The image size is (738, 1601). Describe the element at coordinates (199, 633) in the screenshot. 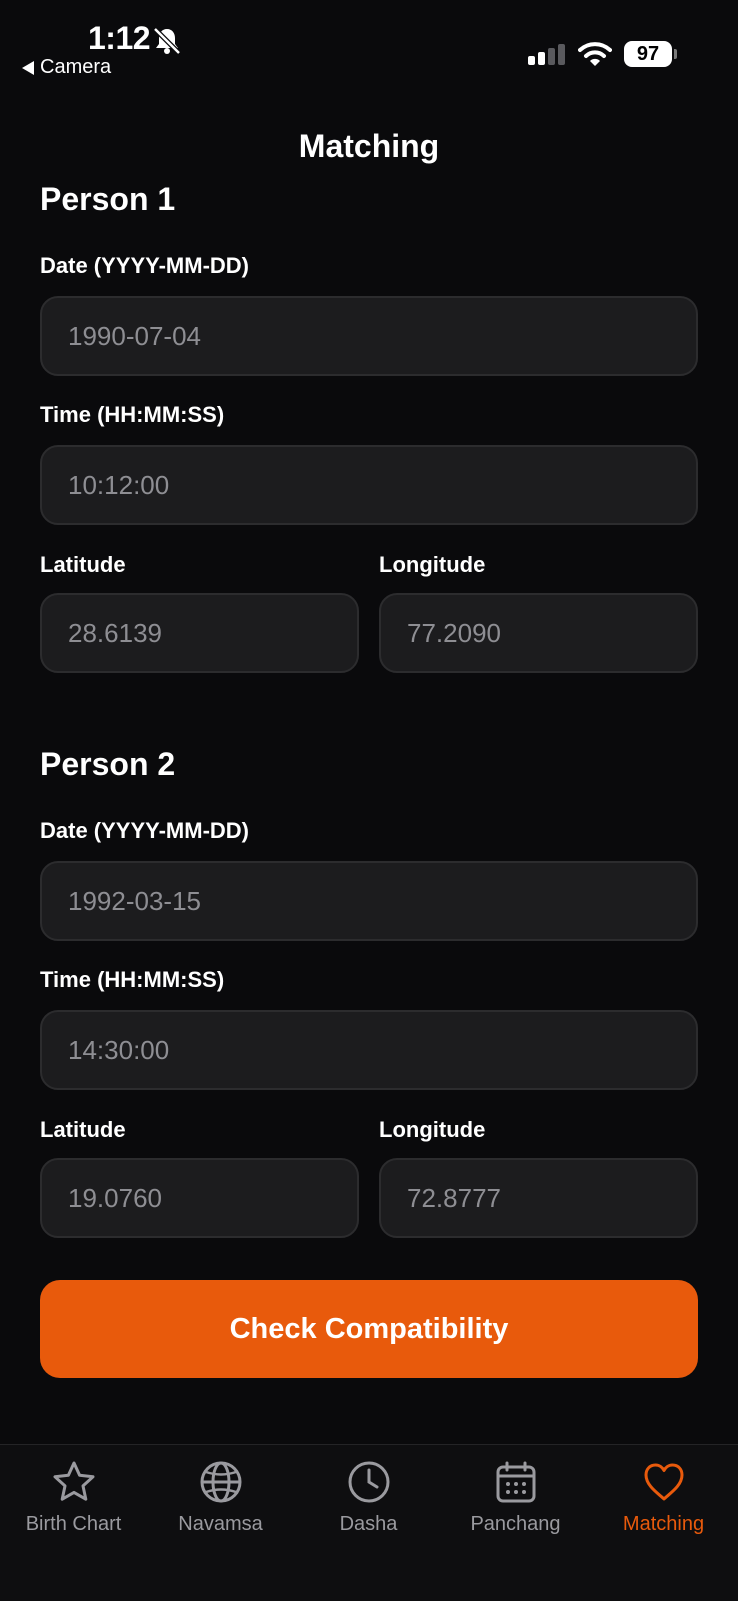

I see `person1-latitude-input: 28.6139` at that location.